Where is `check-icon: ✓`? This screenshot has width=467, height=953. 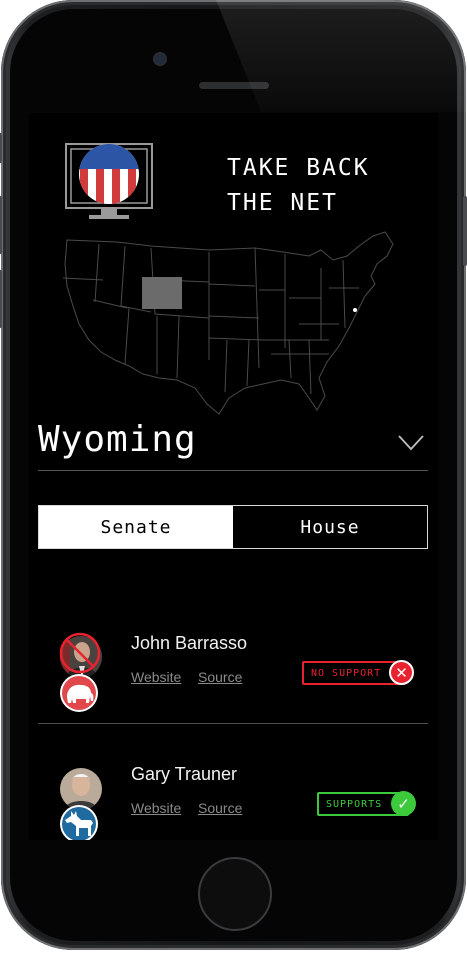
check-icon: ✓ is located at coordinates (403, 803).